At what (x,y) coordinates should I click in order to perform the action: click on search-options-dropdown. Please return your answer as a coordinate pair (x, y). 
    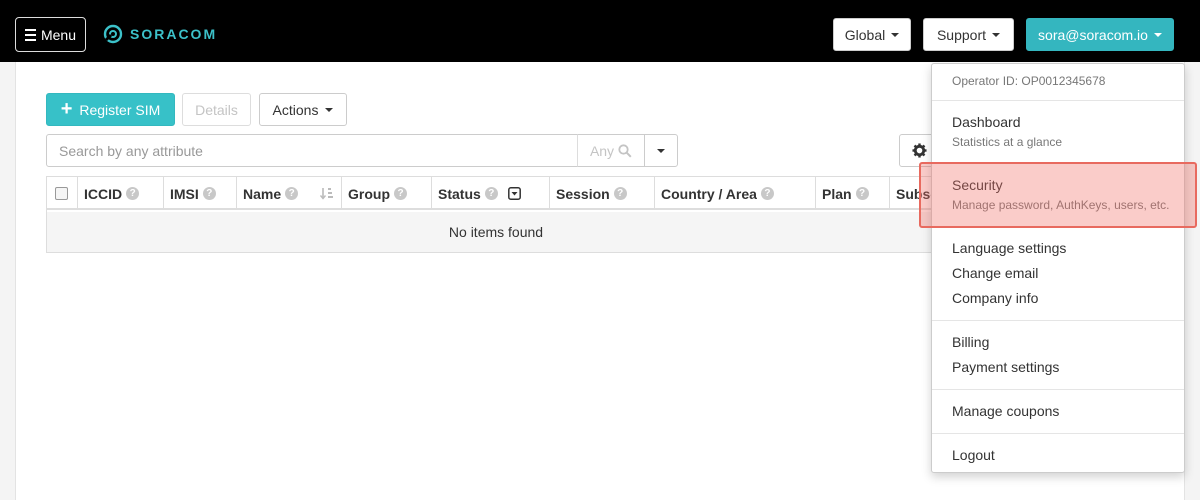
    Looking at the image, I should click on (661, 150).